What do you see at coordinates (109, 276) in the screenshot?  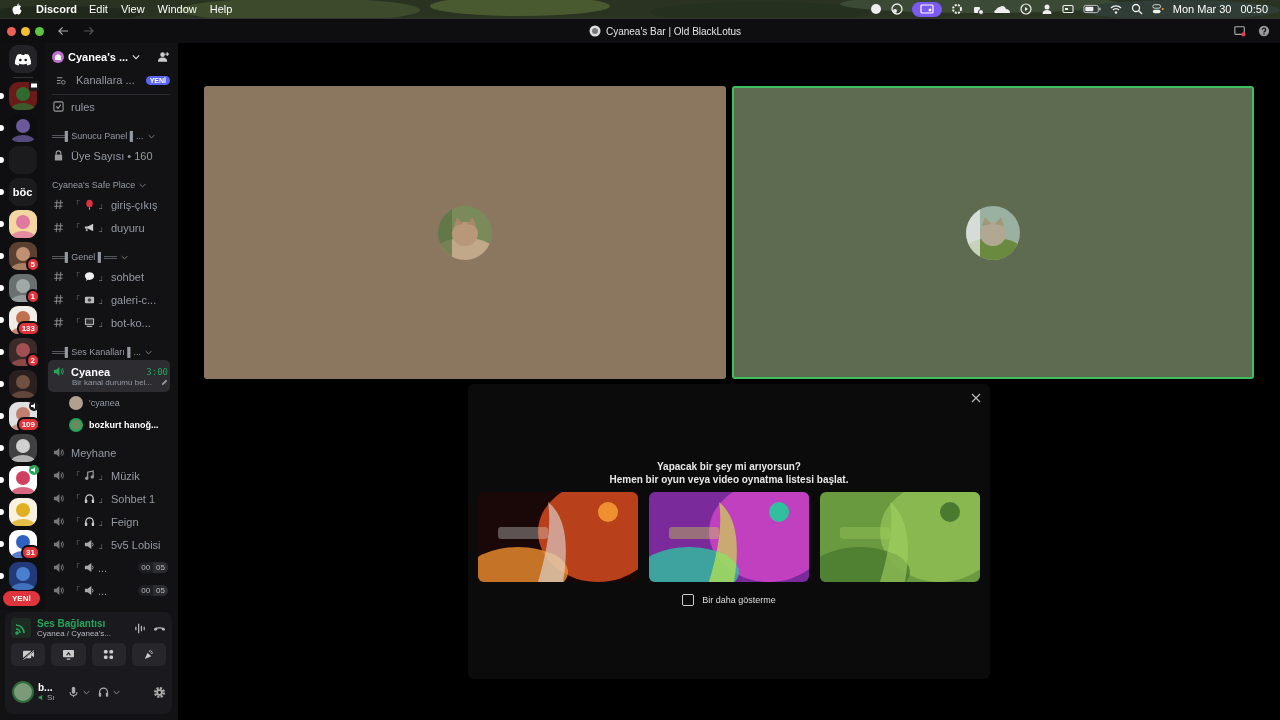 I see `channel-item: 「 」 sohbet` at bounding box center [109, 276].